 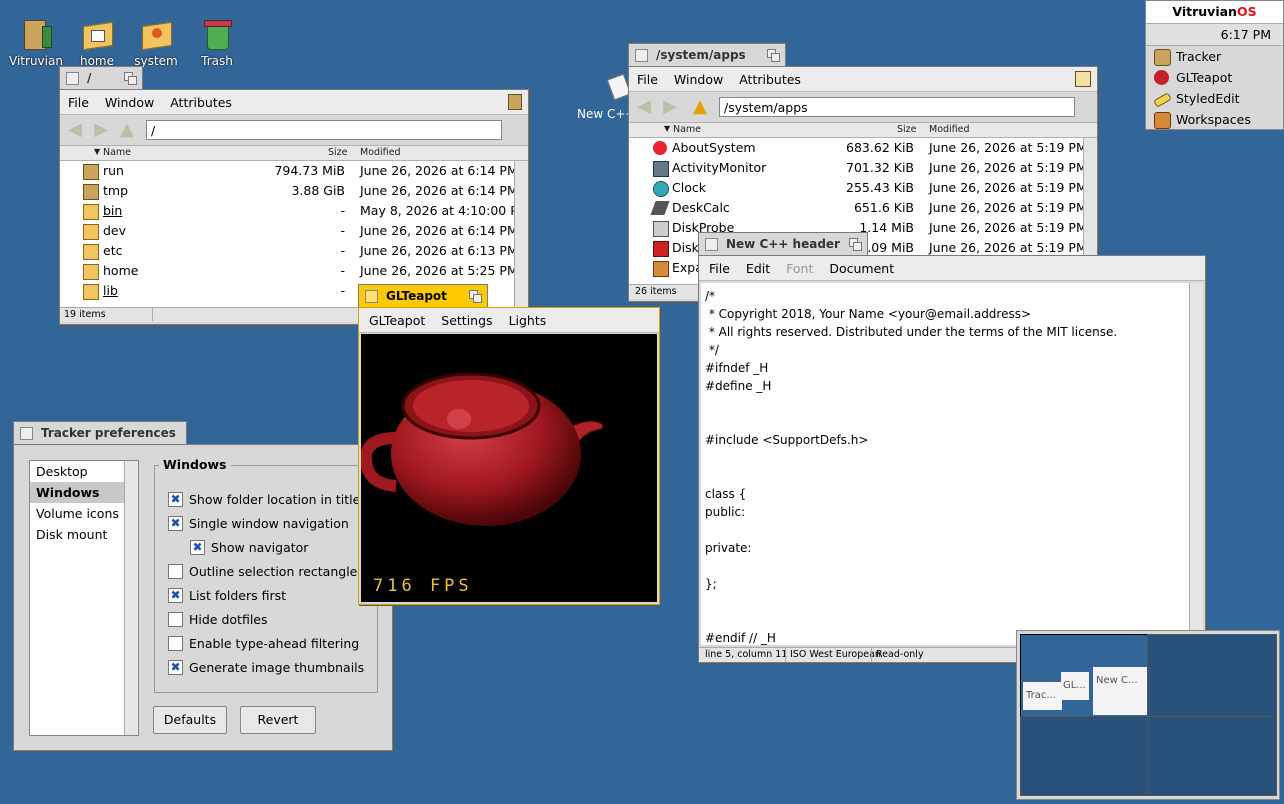 I want to click on category-item-disk-mount: Disk mount, so click(x=84, y=534).